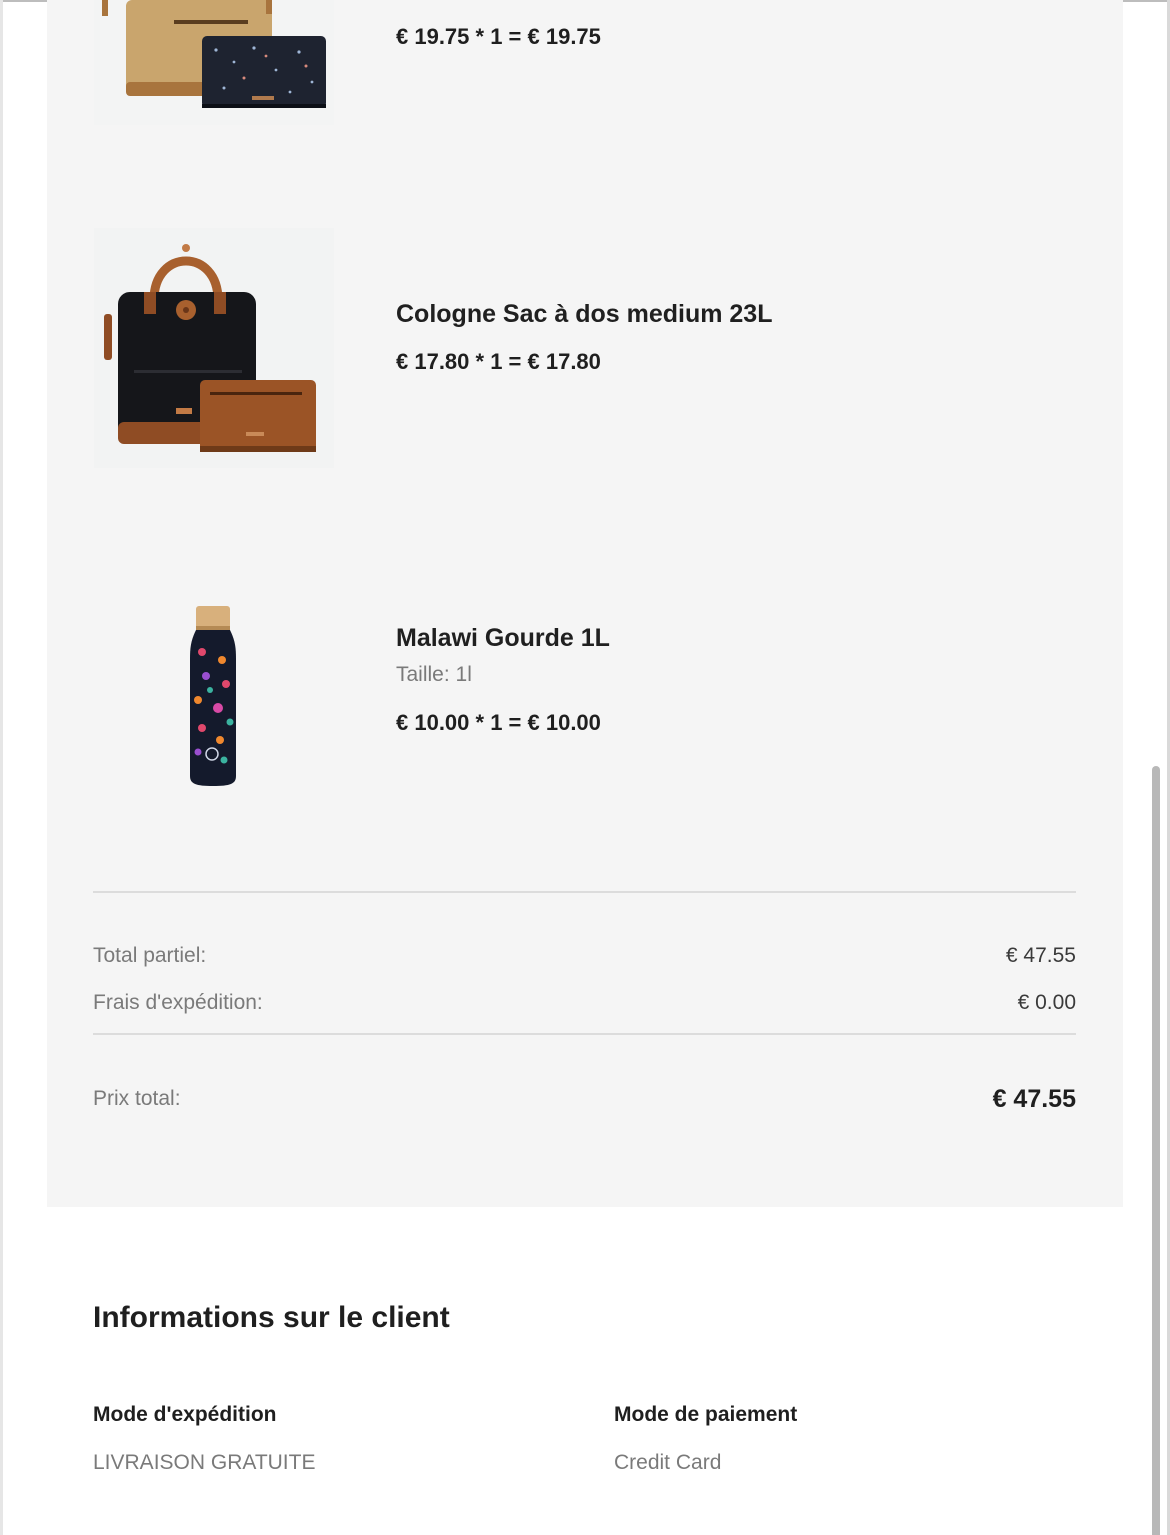 The height and width of the screenshot is (1535, 1170). I want to click on item-name: Cologne Sac à dos medium 23L, so click(584, 314).